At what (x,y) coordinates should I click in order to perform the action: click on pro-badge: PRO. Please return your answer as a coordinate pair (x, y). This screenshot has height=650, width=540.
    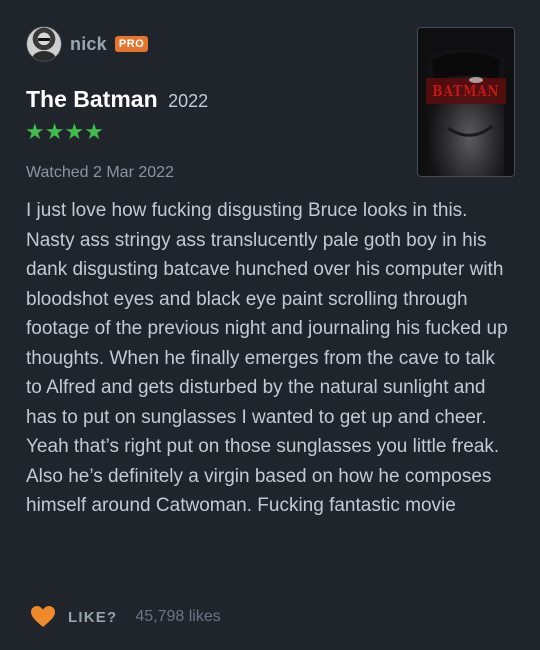
    Looking at the image, I should click on (131, 44).